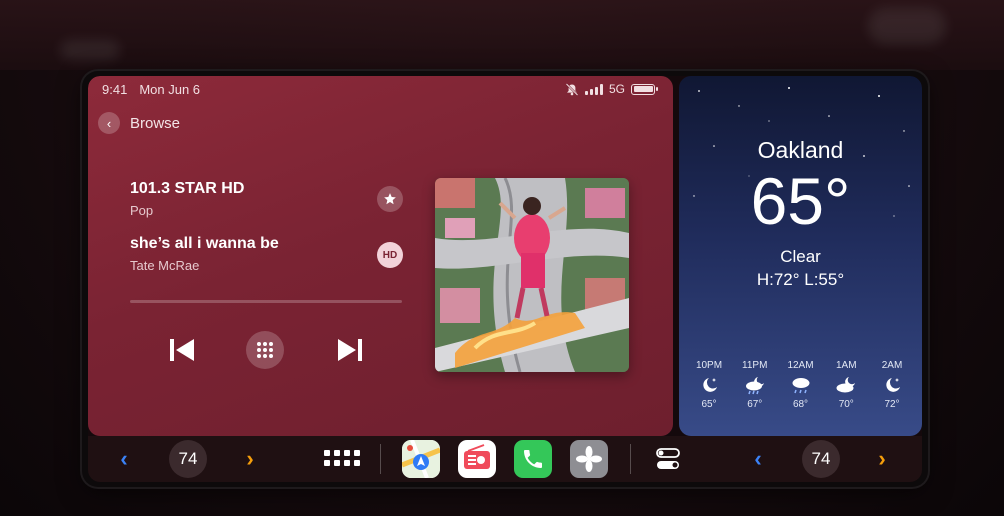 This screenshot has width=1004, height=516. I want to click on forecast-hour: 10PM 65°, so click(709, 385).